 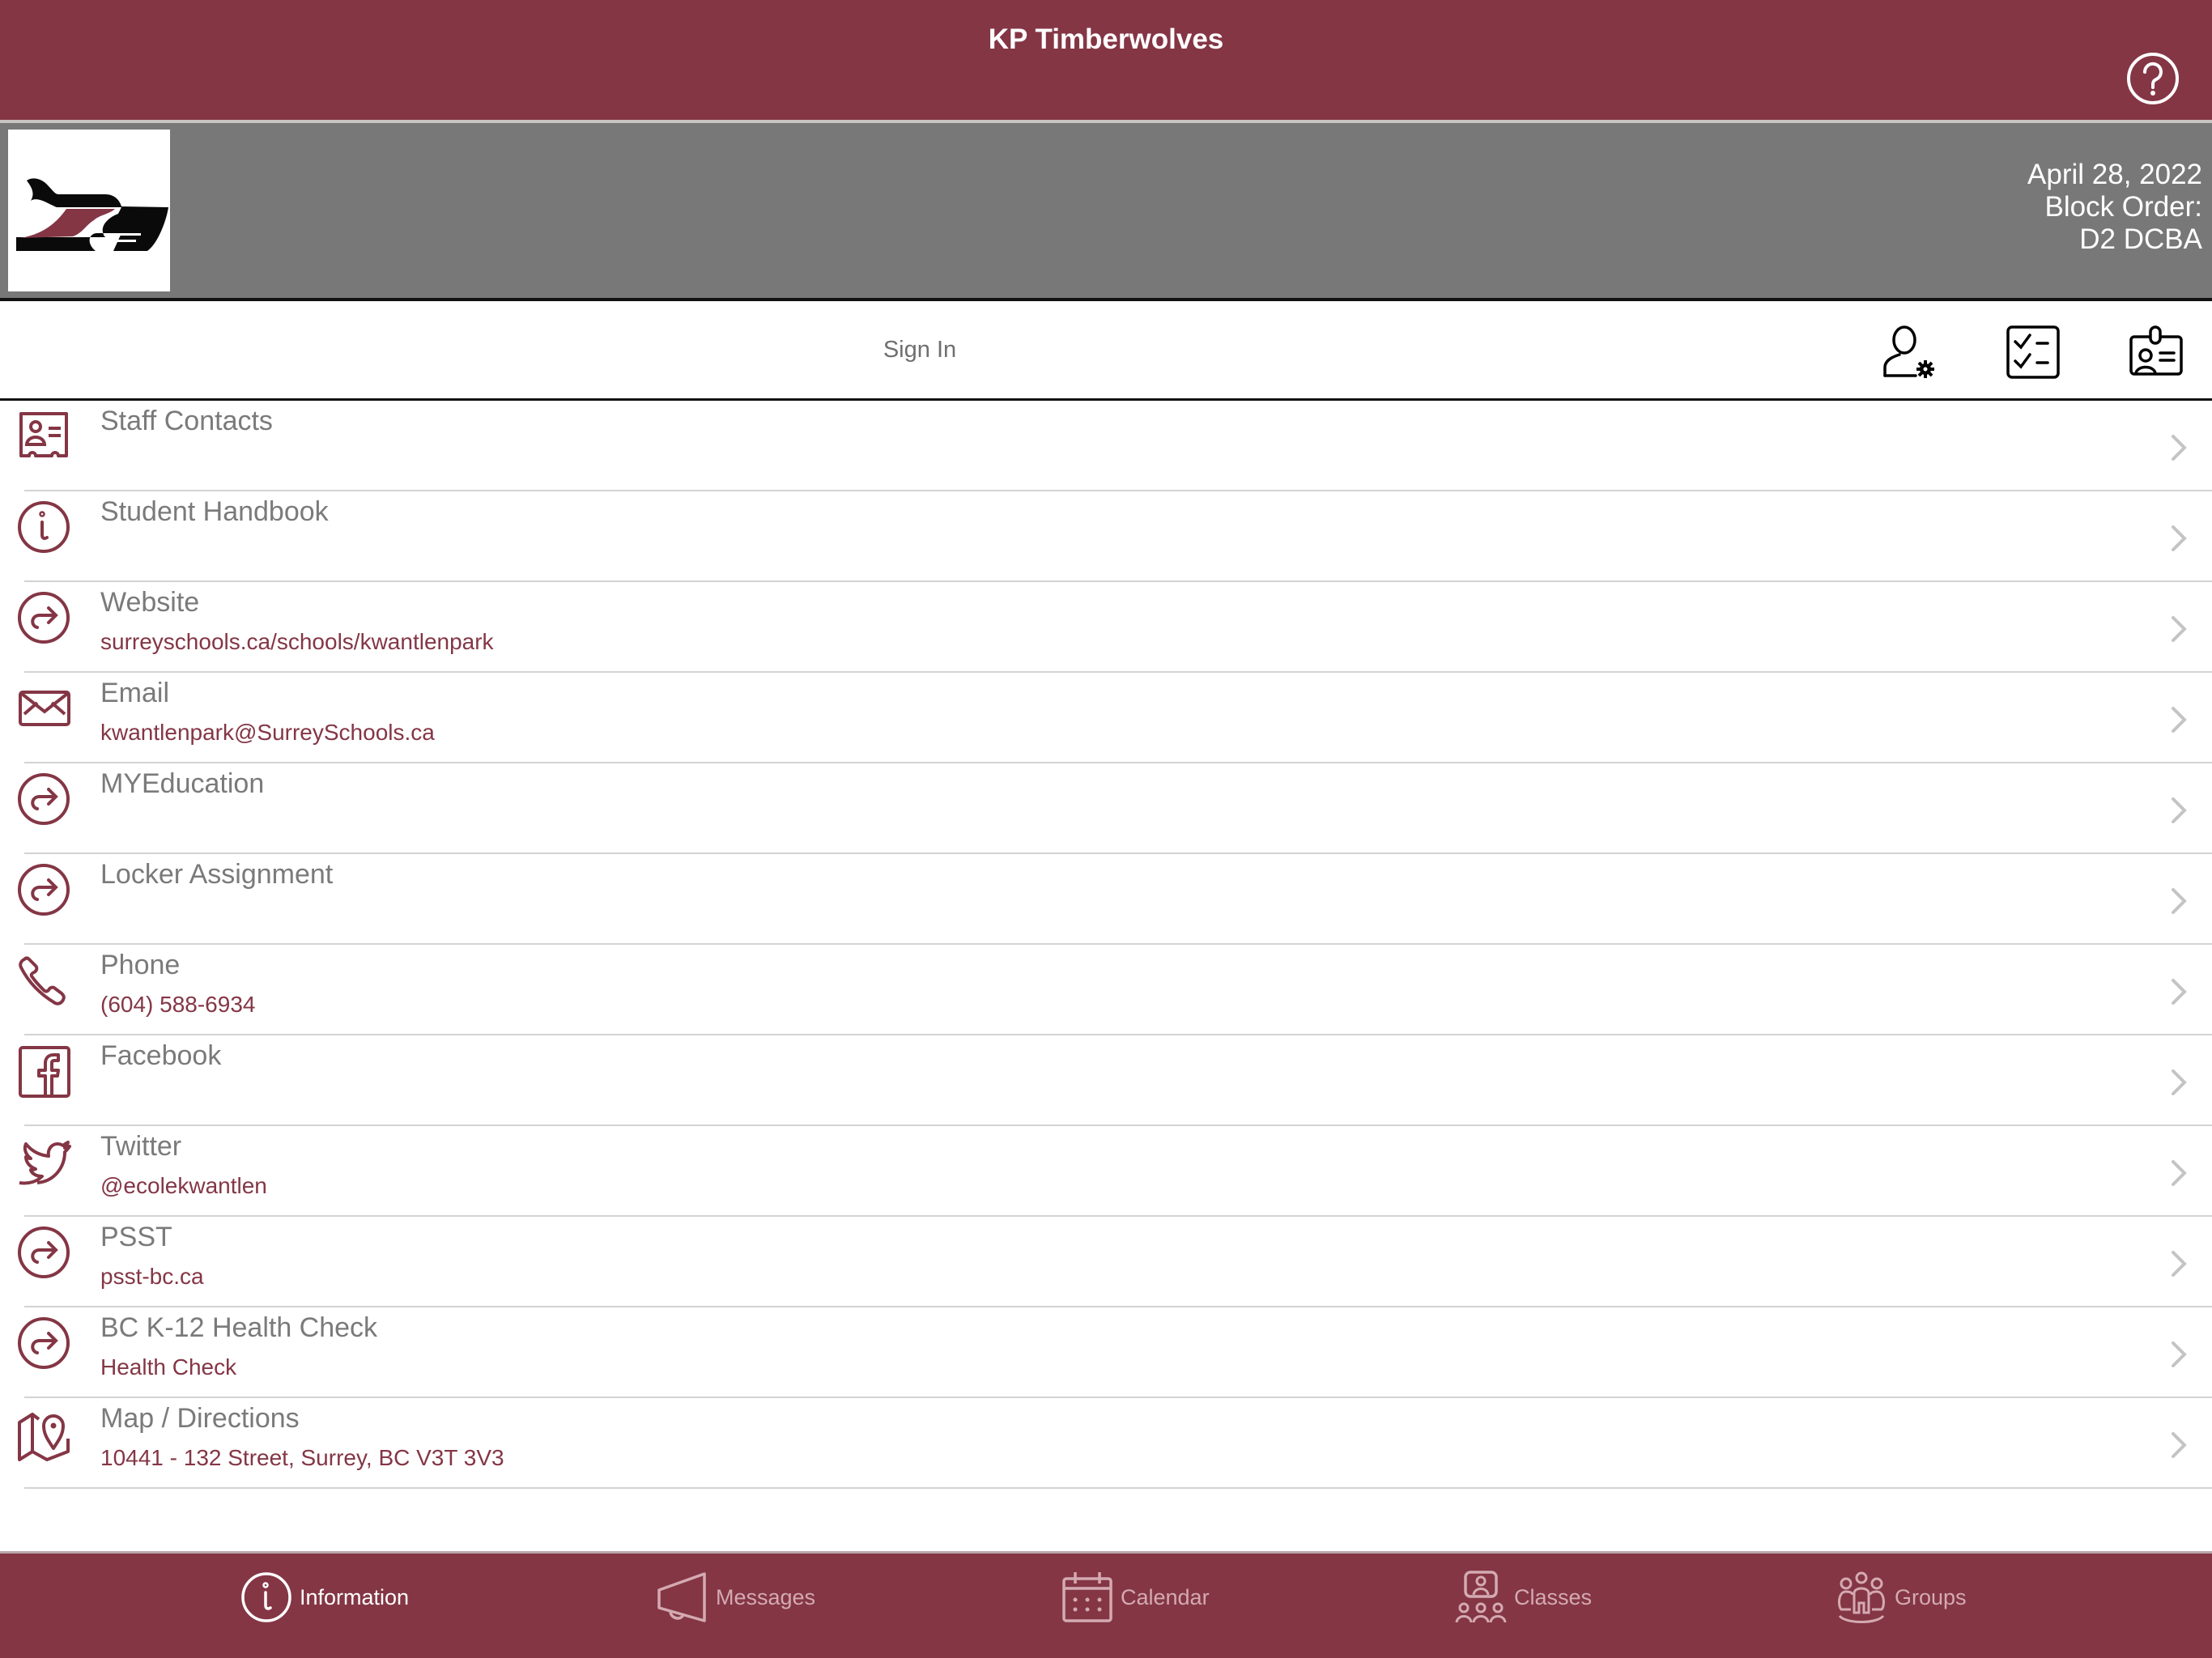 What do you see at coordinates (136, 1237) in the screenshot?
I see `list-item-title: PSST` at bounding box center [136, 1237].